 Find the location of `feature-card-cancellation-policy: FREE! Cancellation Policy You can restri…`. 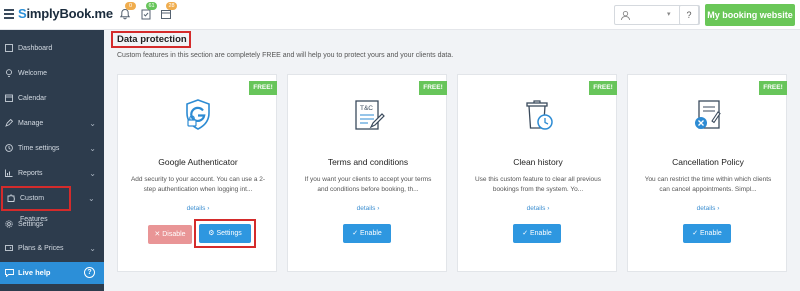

feature-card-cancellation-policy: FREE! Cancellation Policy You can restri… is located at coordinates (707, 173).